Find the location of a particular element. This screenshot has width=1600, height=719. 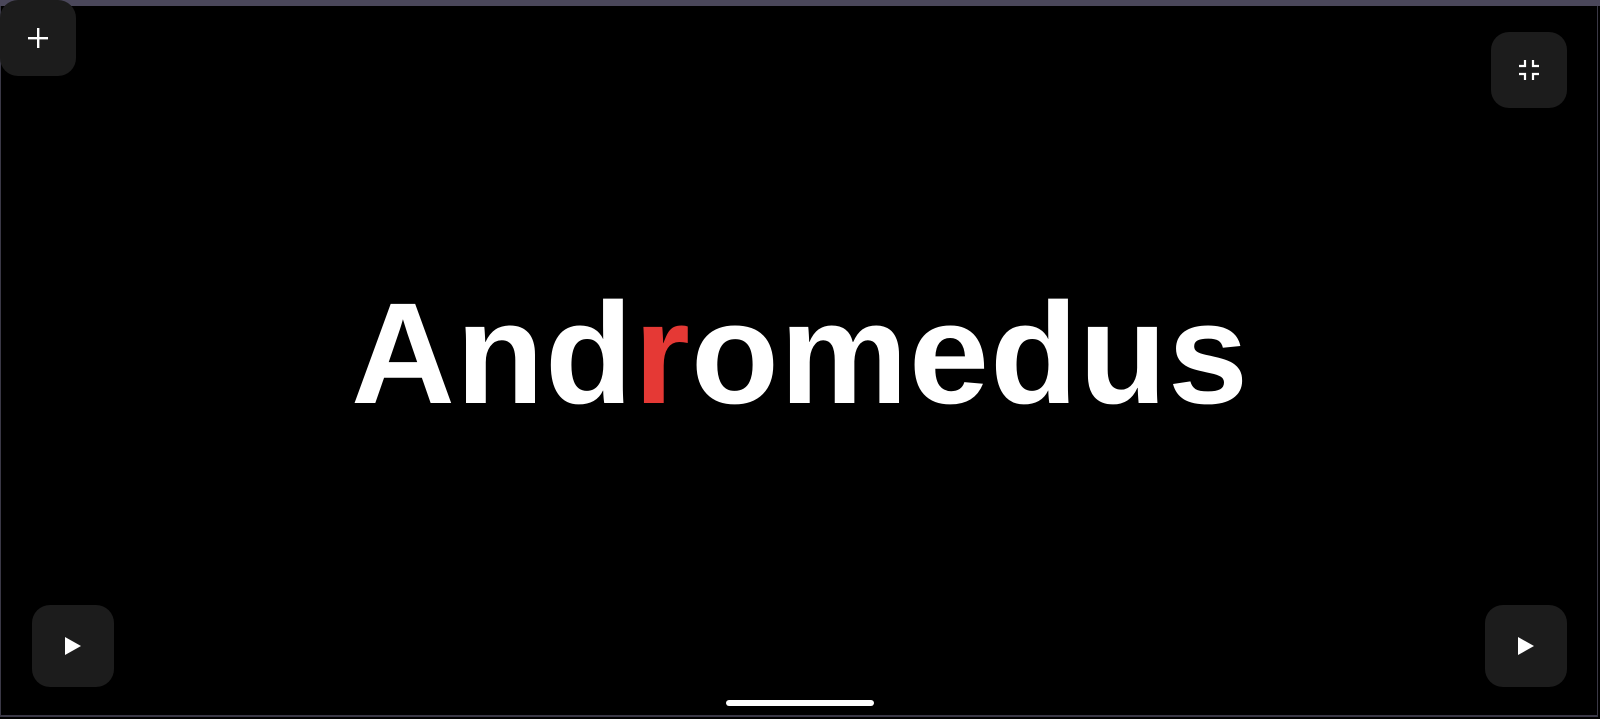

app-title-accent: r is located at coordinates (662, 353).